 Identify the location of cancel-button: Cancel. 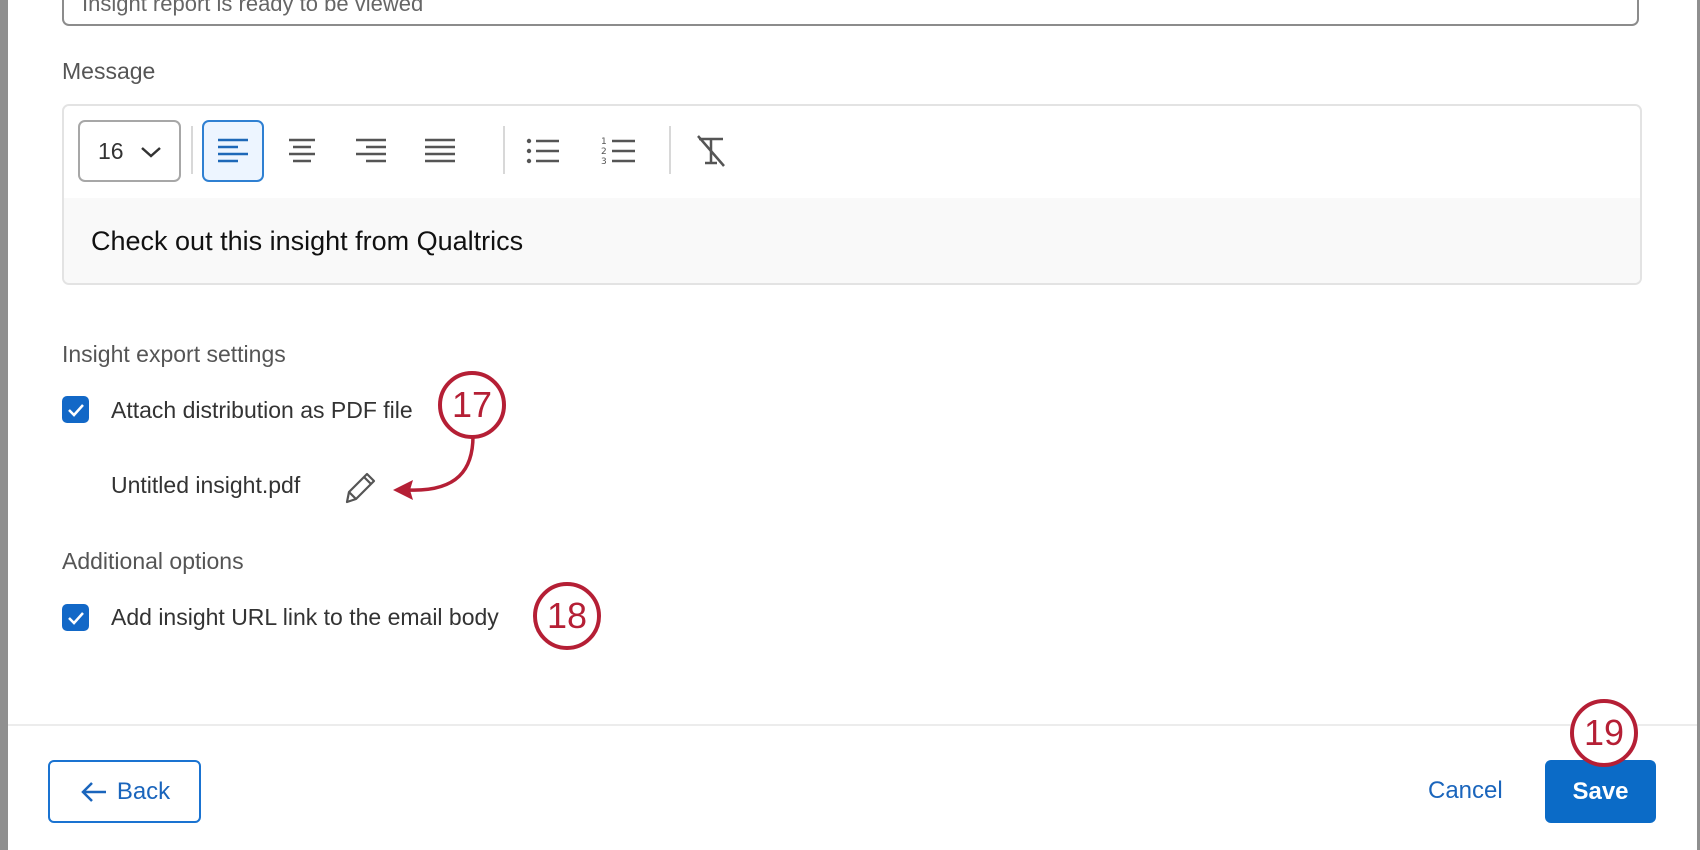
(1465, 791).